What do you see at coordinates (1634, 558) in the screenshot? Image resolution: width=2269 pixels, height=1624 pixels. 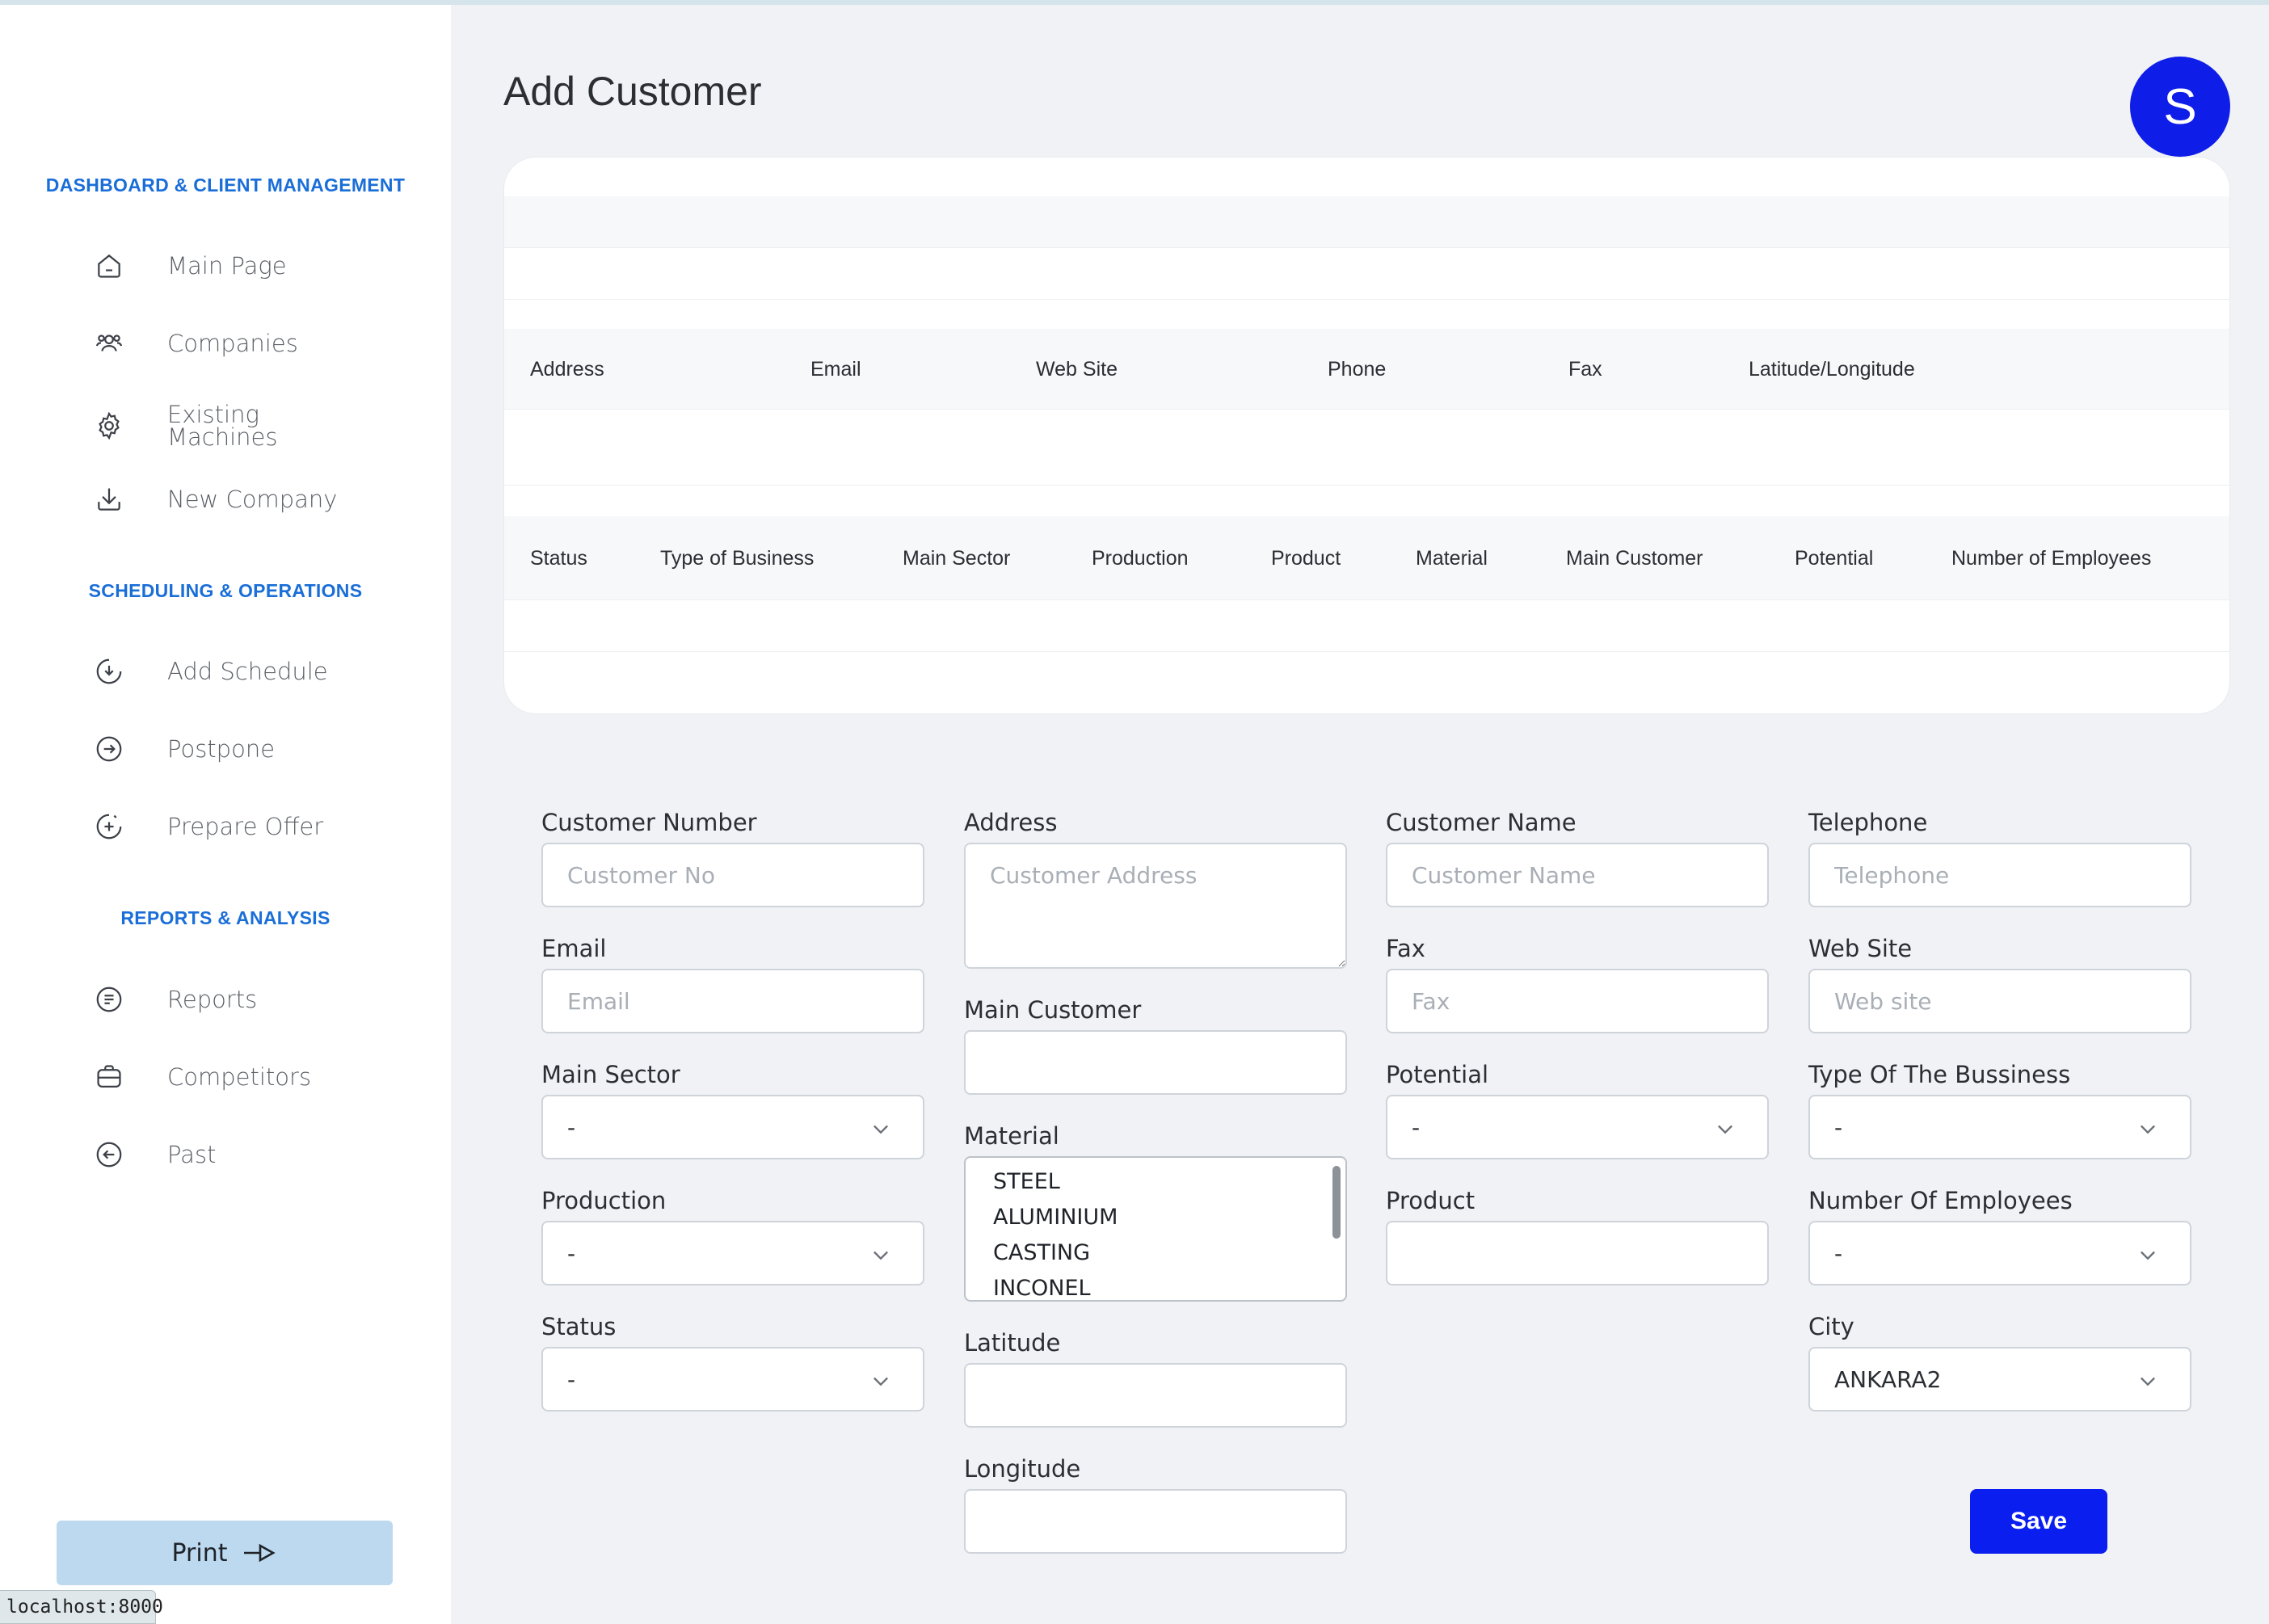 I see `th-main-customer: Main Customer` at bounding box center [1634, 558].